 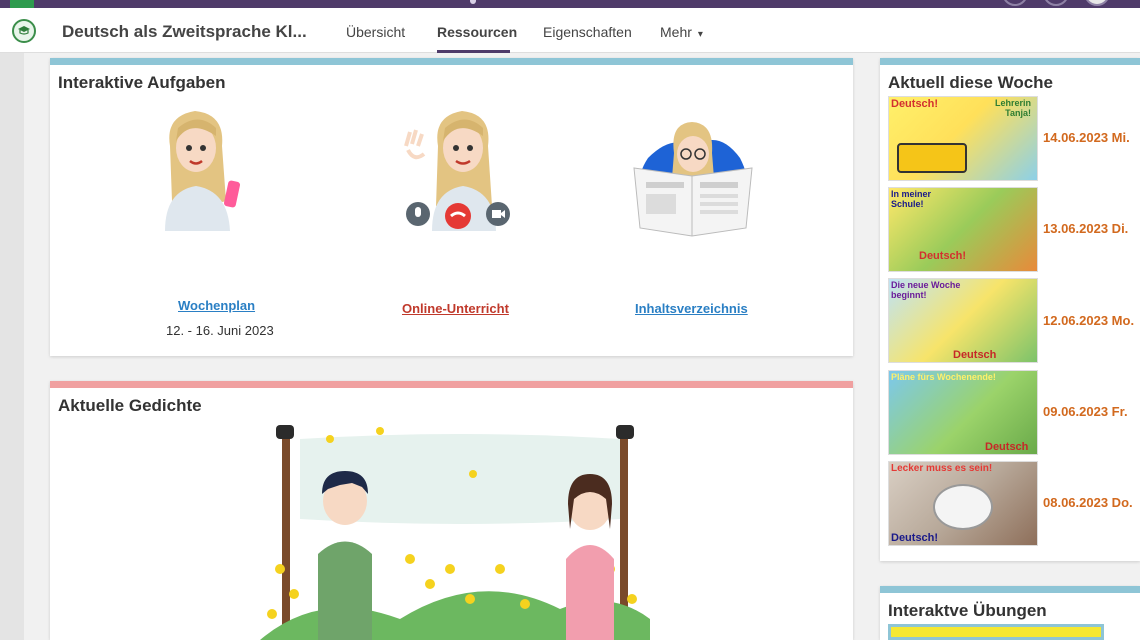 I want to click on help-icon, so click(x=1015, y=3).